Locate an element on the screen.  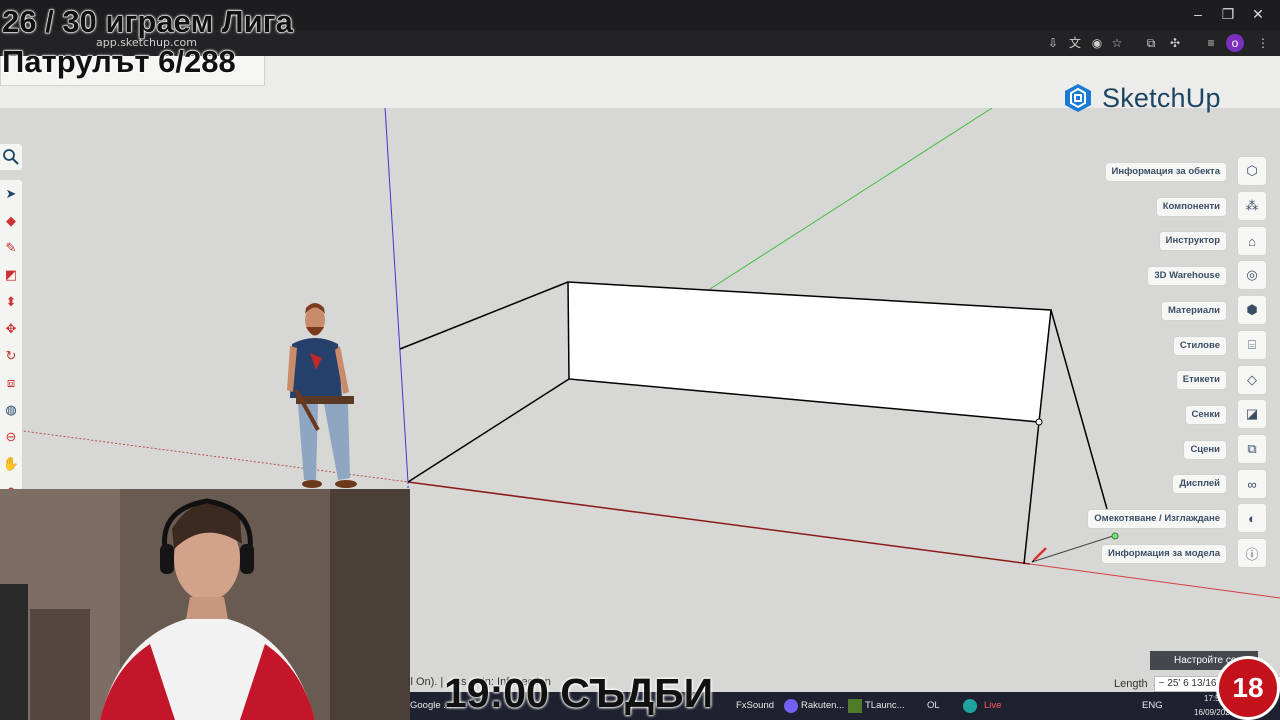
soften-icon: ◐ is located at coordinates (1252, 518).